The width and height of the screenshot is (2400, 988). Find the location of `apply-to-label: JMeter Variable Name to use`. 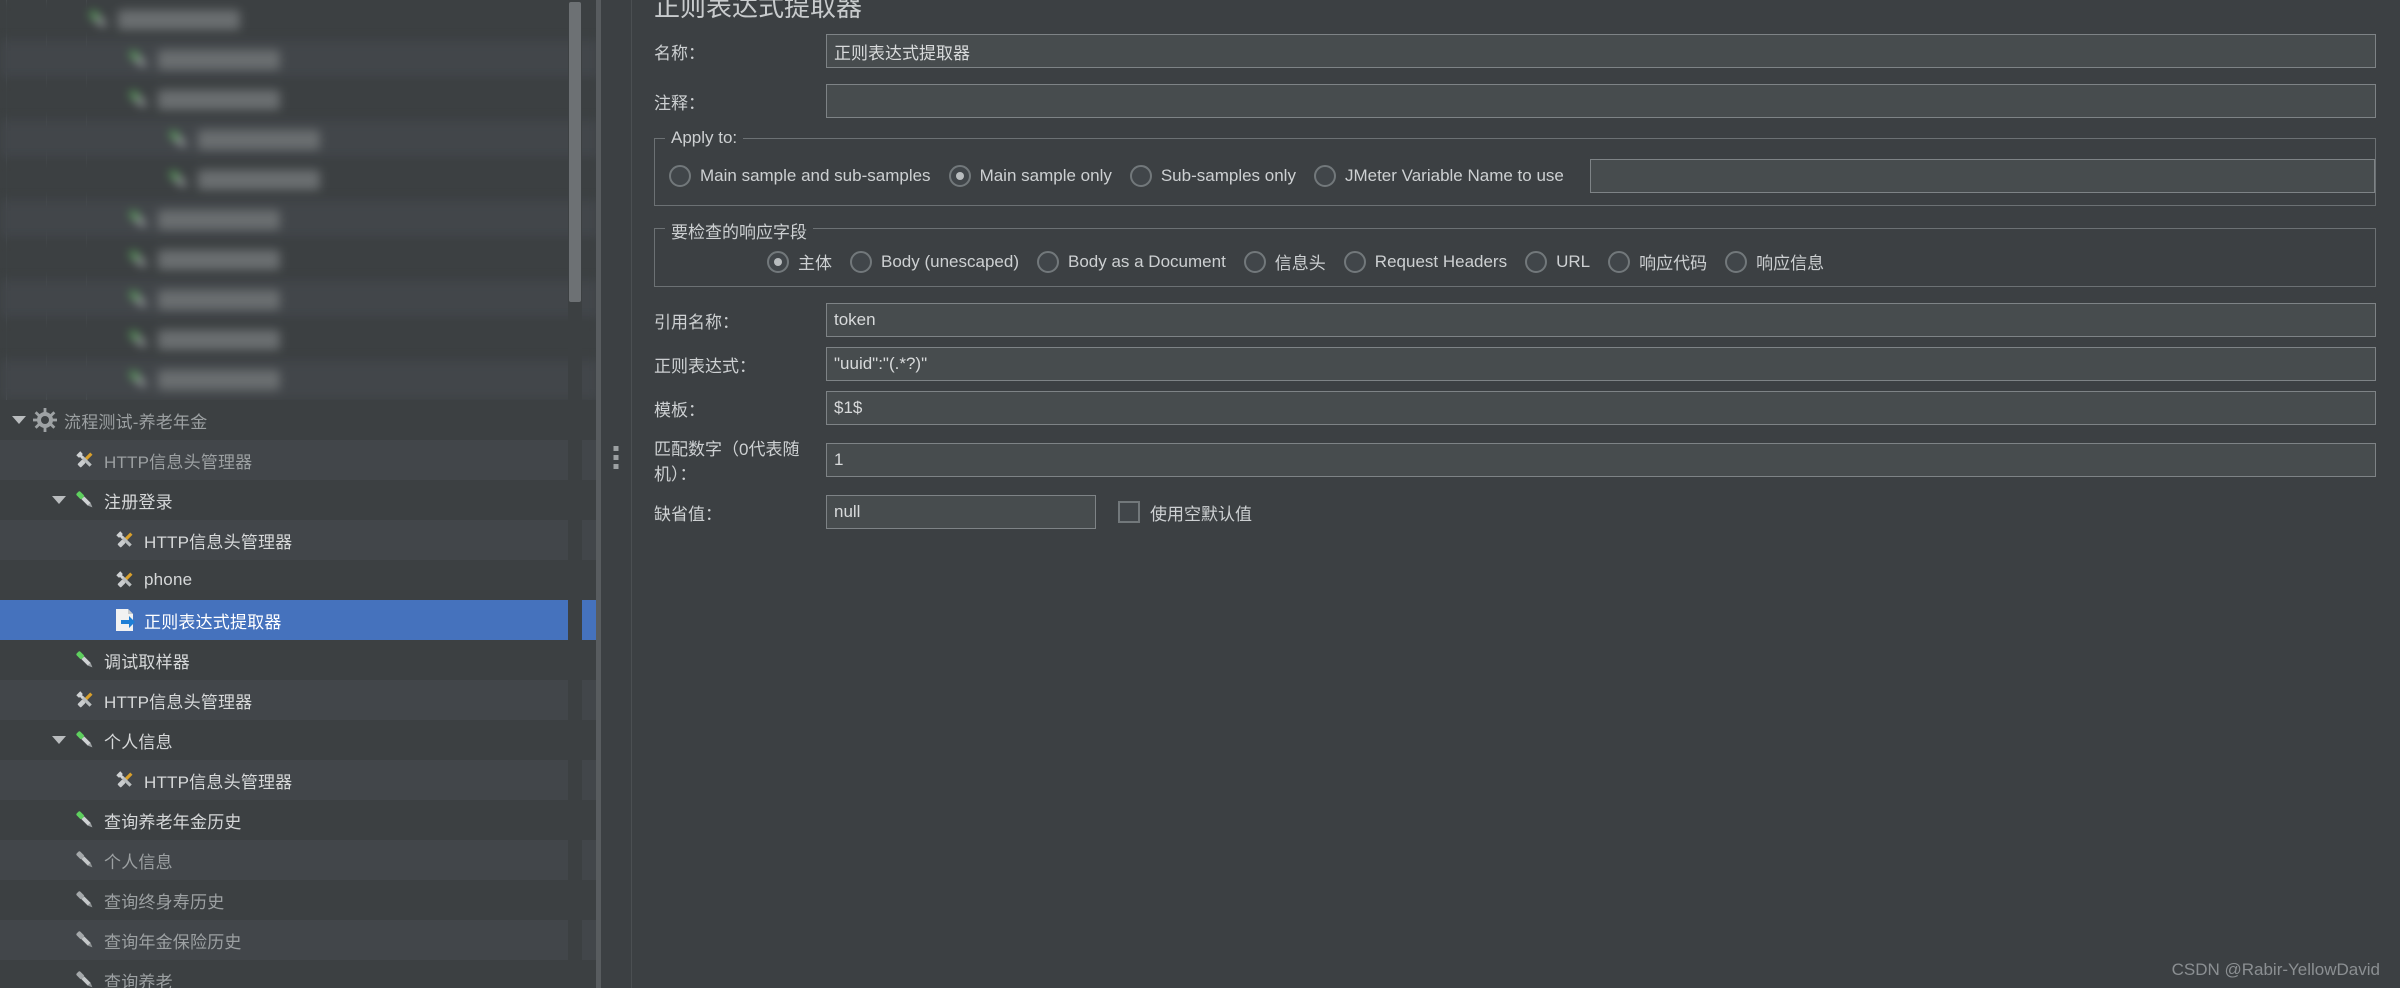

apply-to-label: JMeter Variable Name to use is located at coordinates (1454, 175).